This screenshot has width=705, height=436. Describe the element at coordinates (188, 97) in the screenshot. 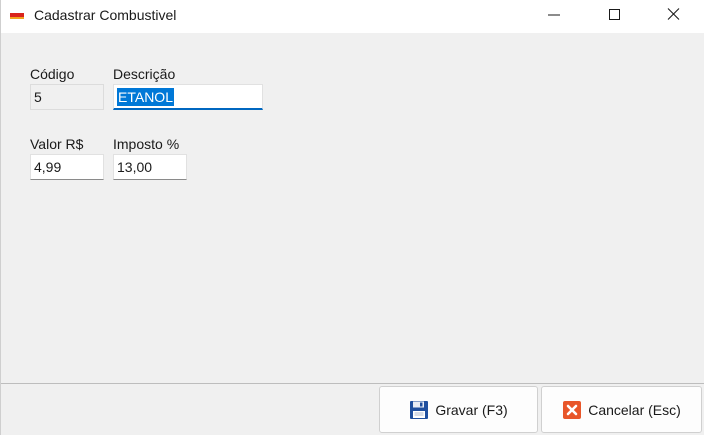

I see `descricao-field: ETANOL` at that location.